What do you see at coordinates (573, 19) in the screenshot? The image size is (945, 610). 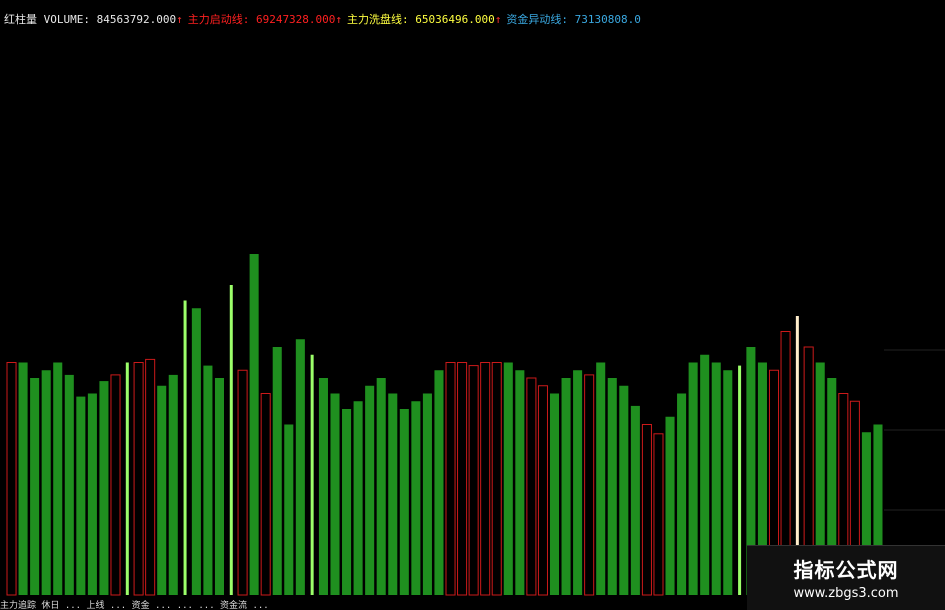 I see `legend-item: 资金异动线: 73130808.0` at bounding box center [573, 19].